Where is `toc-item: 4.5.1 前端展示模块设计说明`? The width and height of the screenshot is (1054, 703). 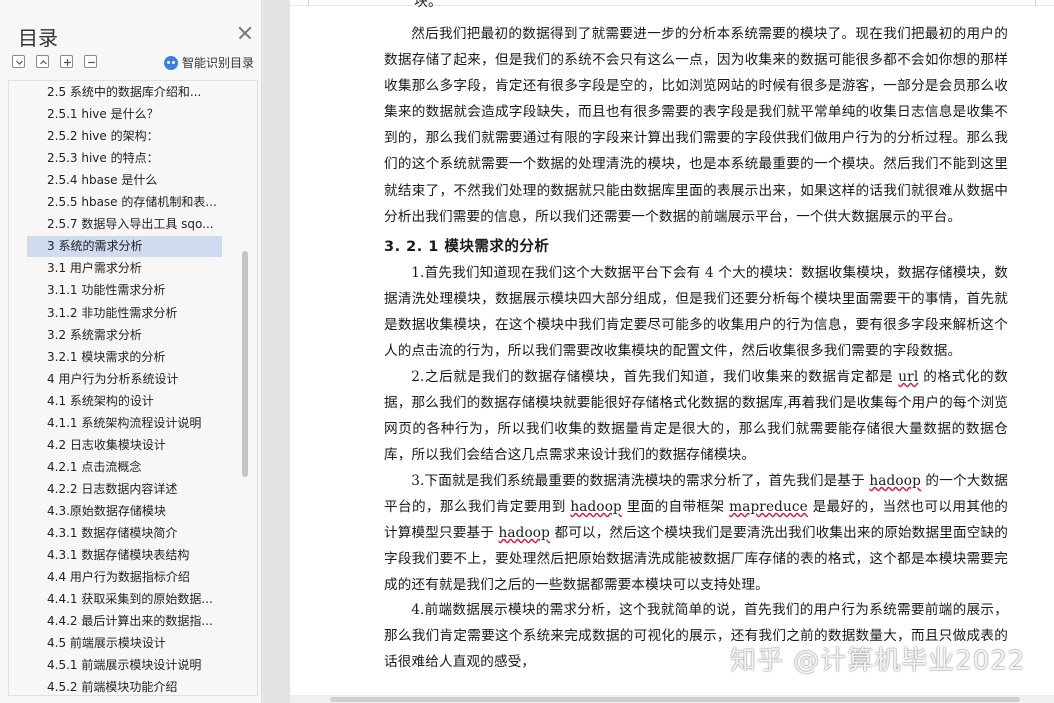 toc-item: 4.5.1 前端展示模块设计说明 is located at coordinates (124, 665).